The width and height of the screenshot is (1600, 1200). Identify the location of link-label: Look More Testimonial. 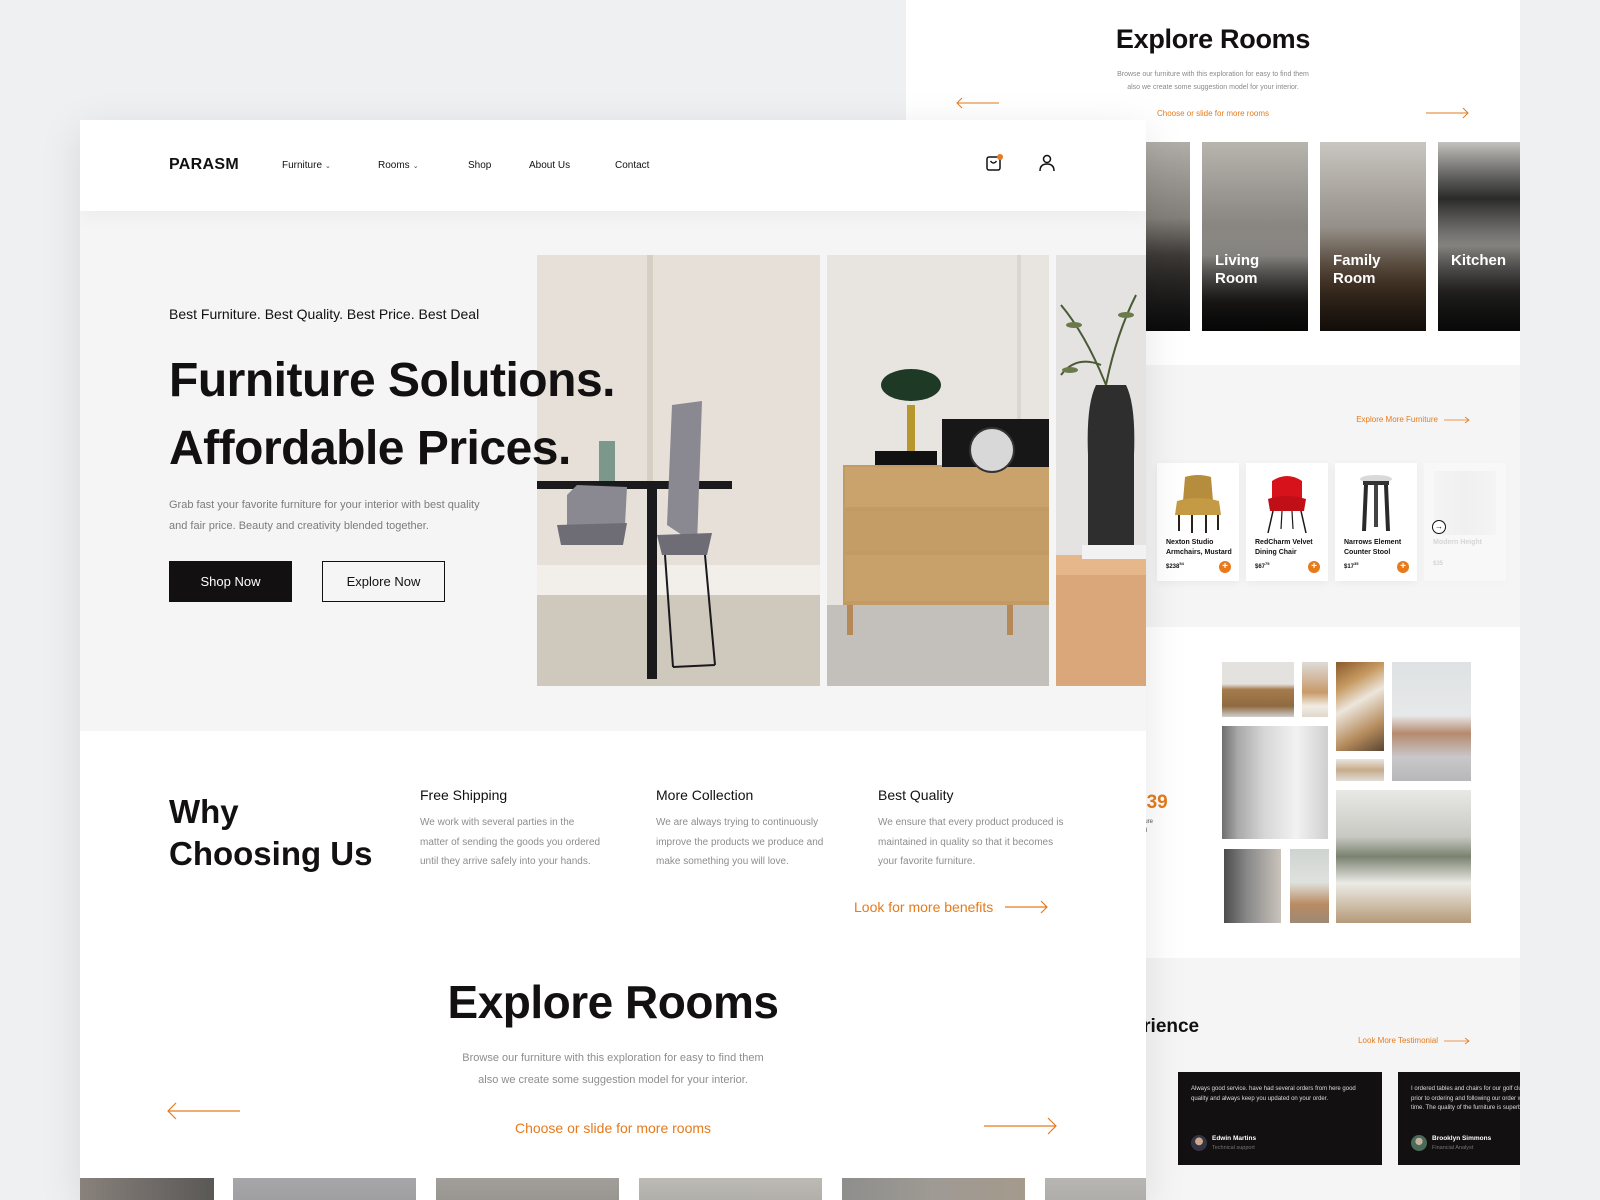
(1398, 1040).